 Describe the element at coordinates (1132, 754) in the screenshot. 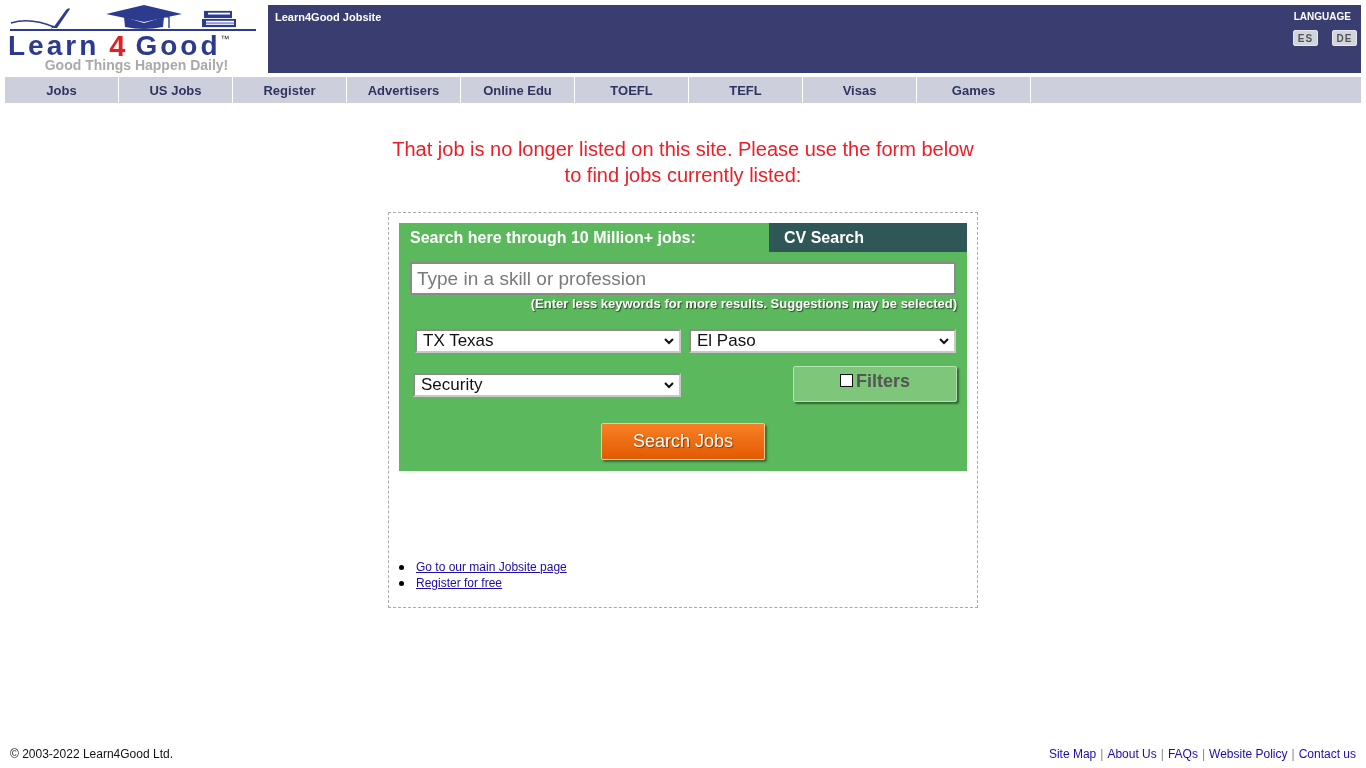

I see `footer-link: About Us` at that location.